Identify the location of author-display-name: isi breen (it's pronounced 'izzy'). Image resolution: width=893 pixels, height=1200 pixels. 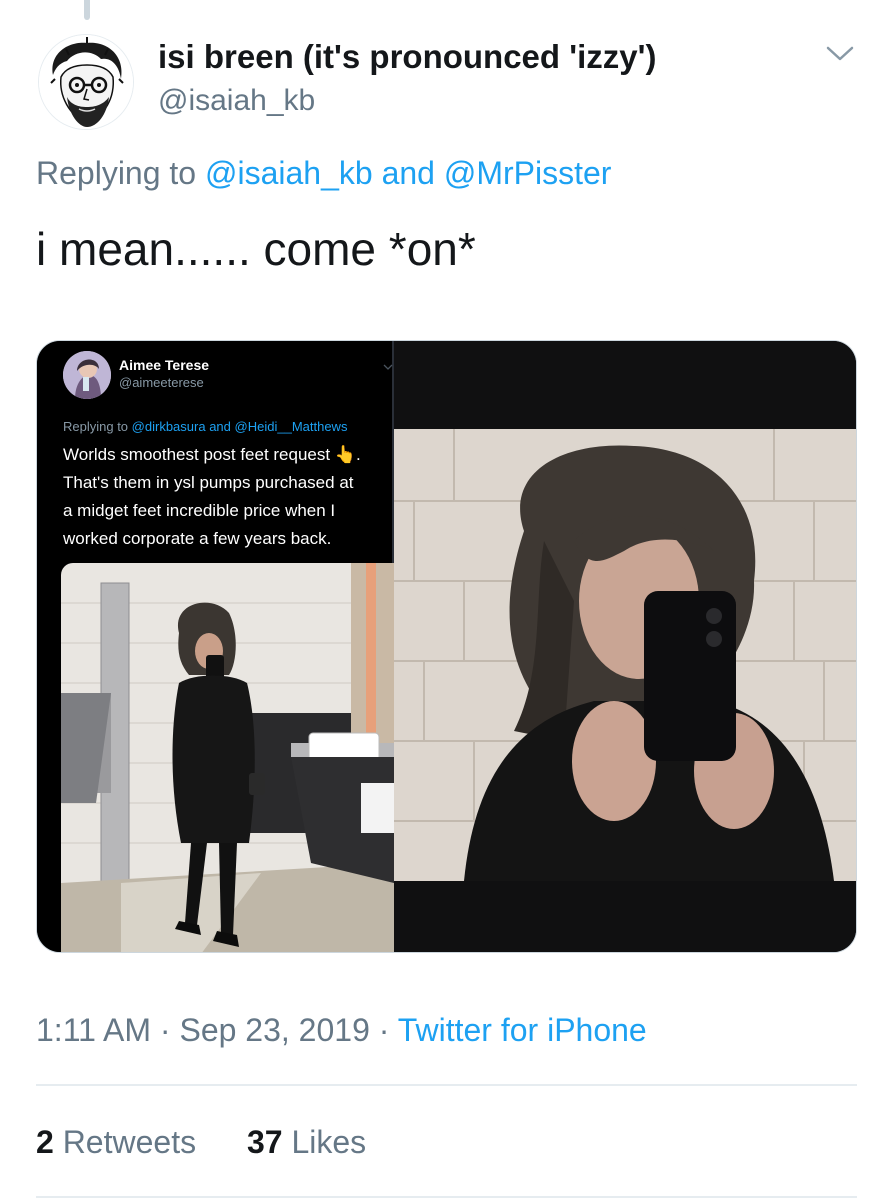
(407, 57).